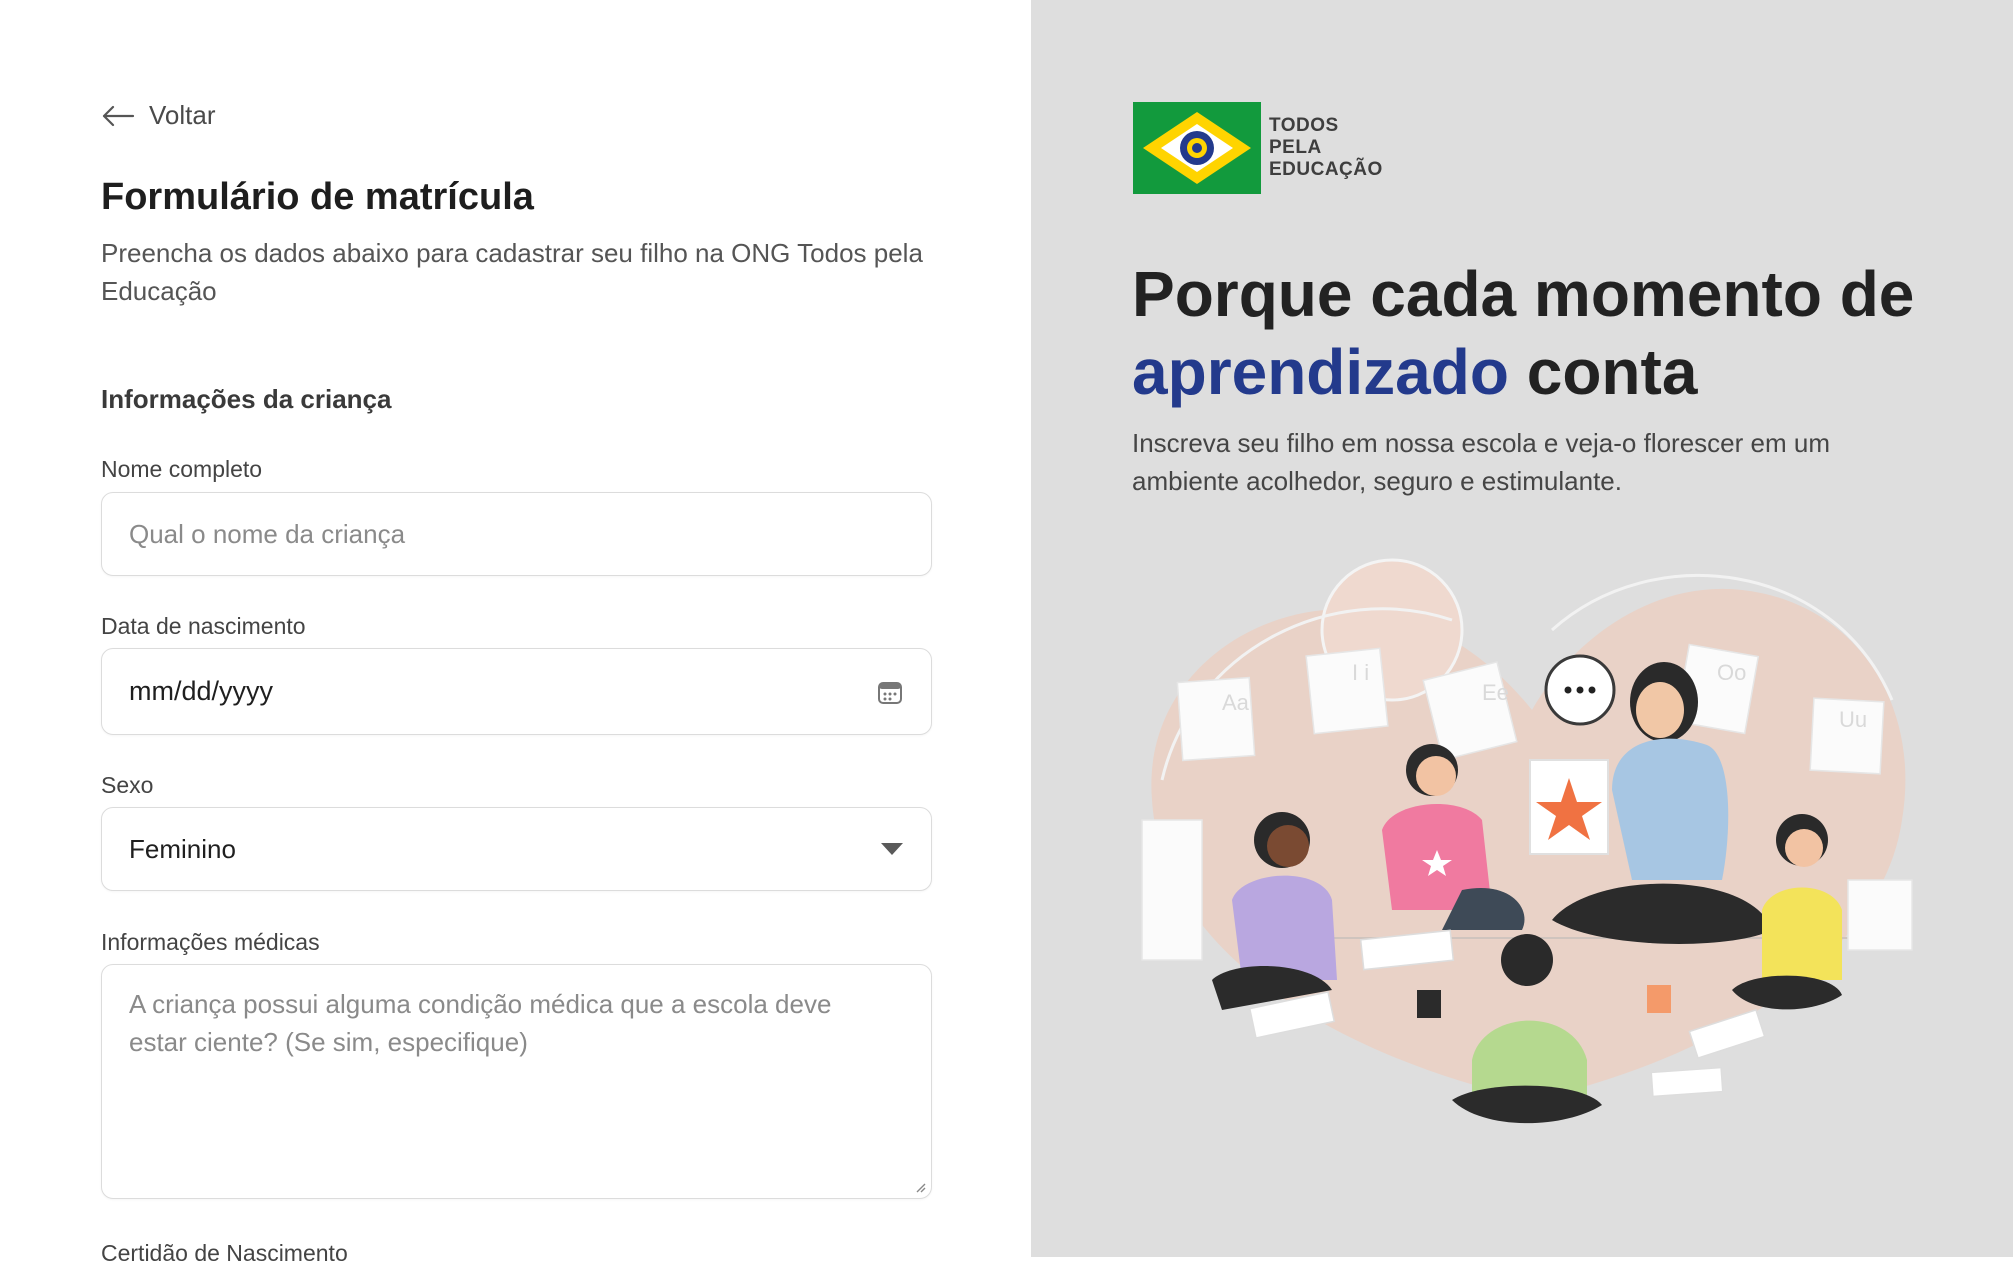  What do you see at coordinates (224, 1253) in the screenshot?
I see `certificate-label: Certidão de Nascimento` at bounding box center [224, 1253].